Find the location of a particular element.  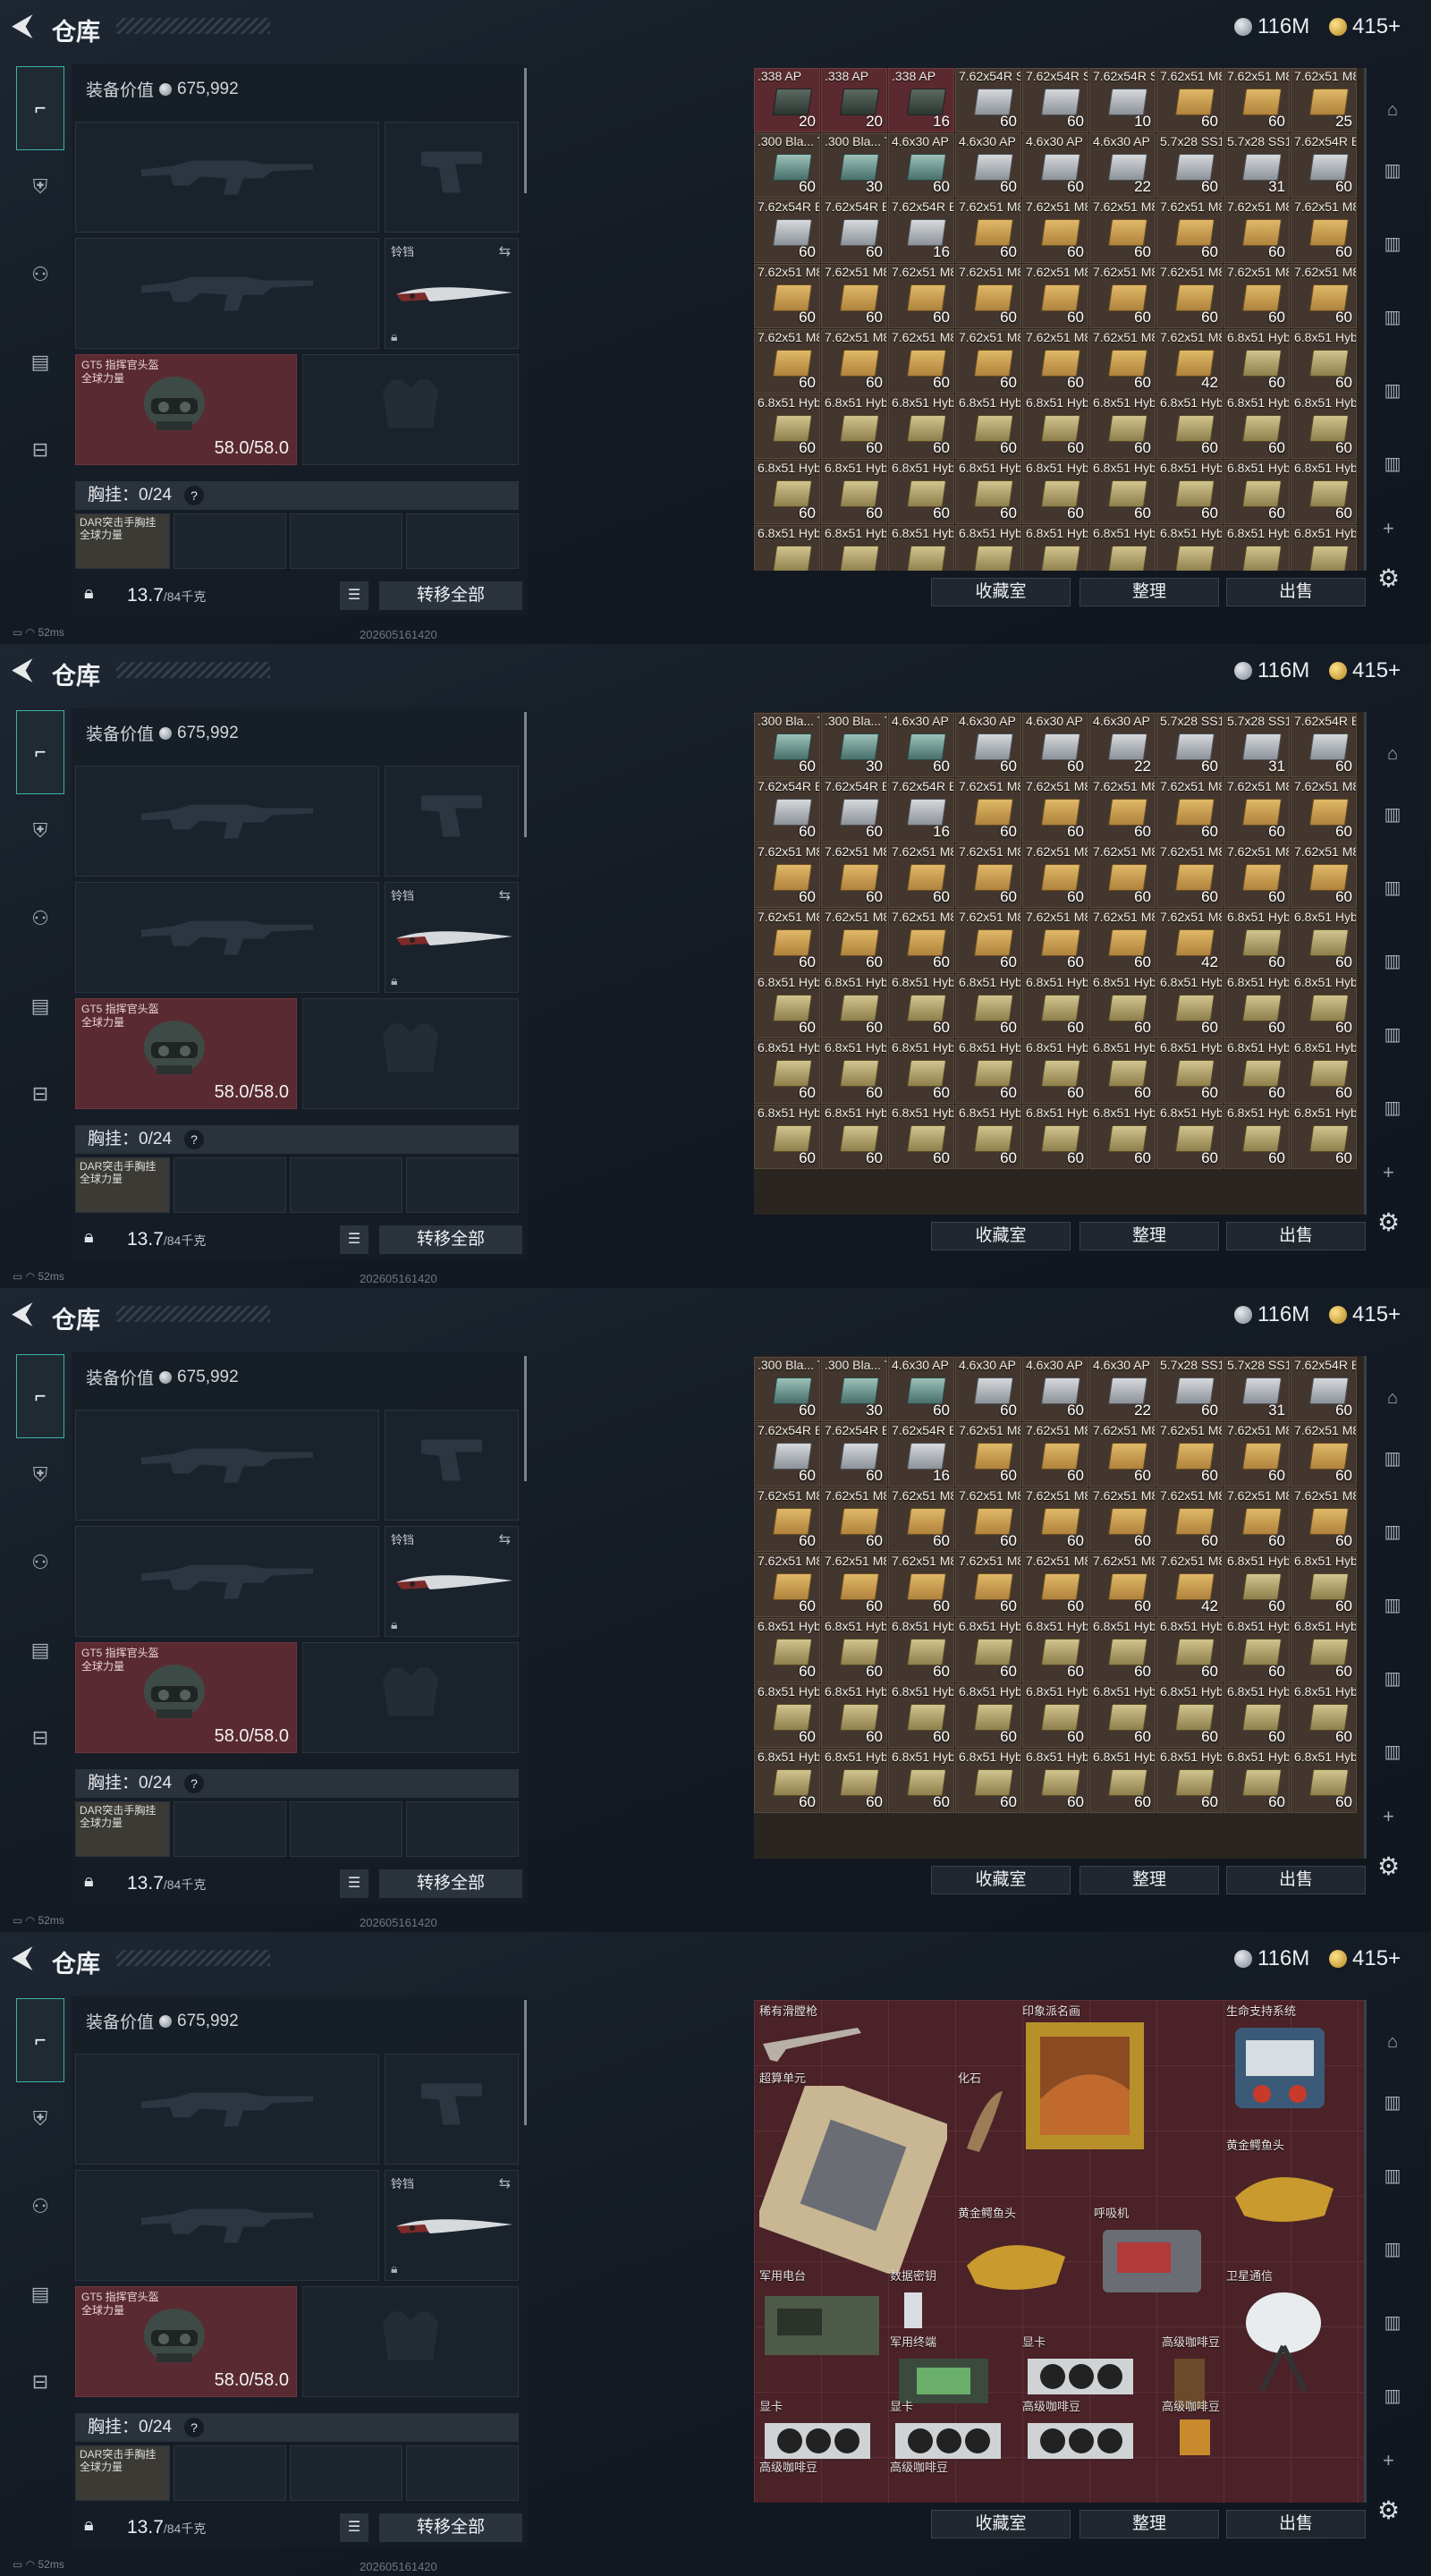

pistol-slot is located at coordinates (452, 177).